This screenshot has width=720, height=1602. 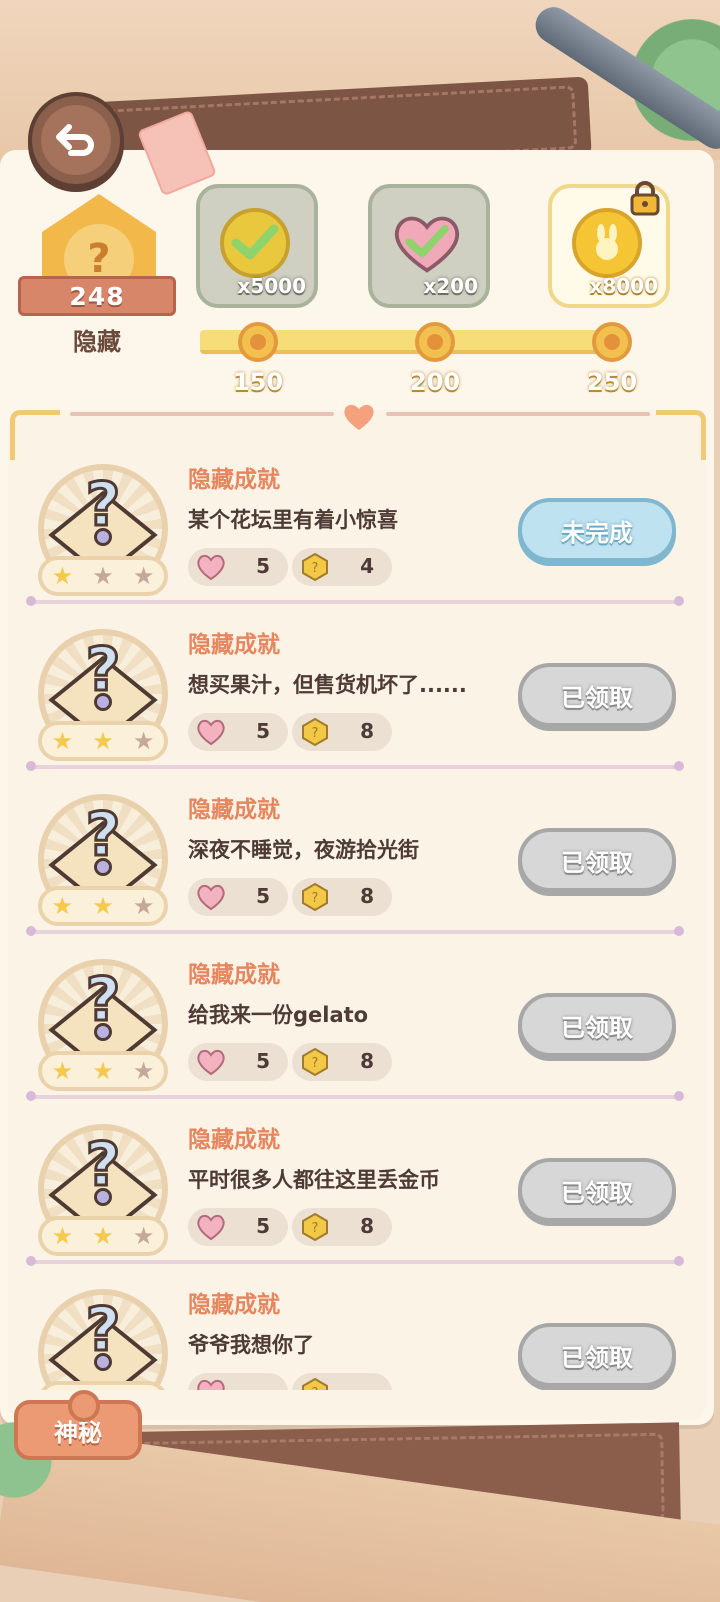 I want to click on back-button, so click(x=76, y=140).